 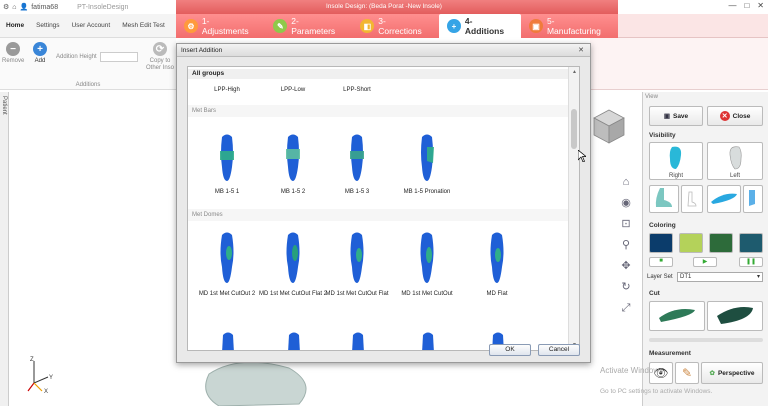 I want to click on menu-user-account: User Account, so click(x=91, y=25).